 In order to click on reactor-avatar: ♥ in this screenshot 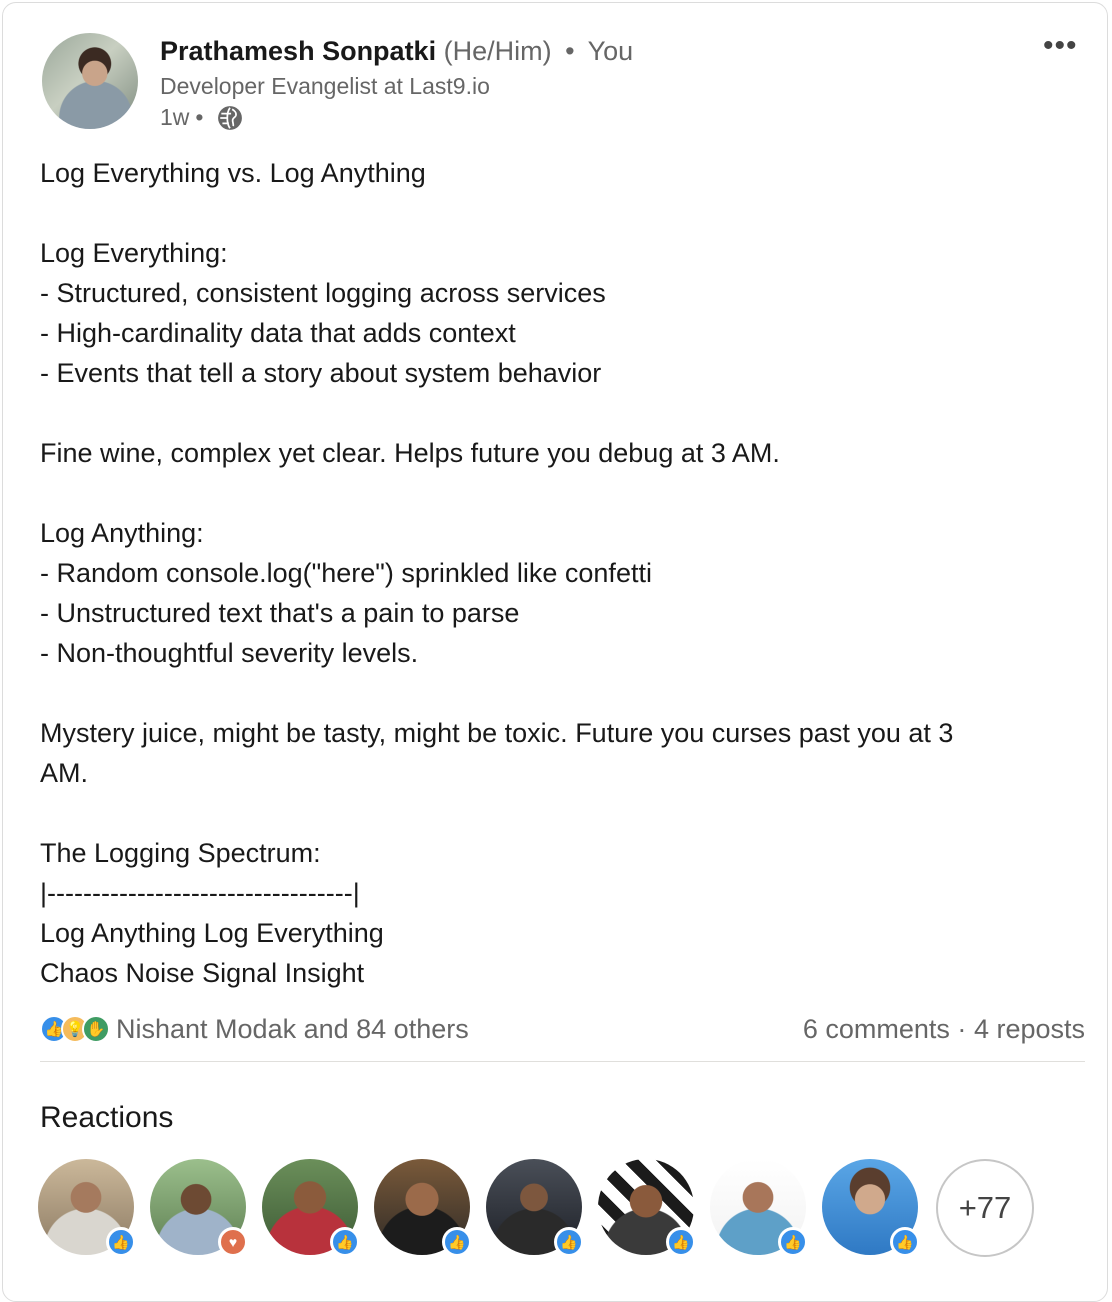, I will do `click(199, 1208)`.